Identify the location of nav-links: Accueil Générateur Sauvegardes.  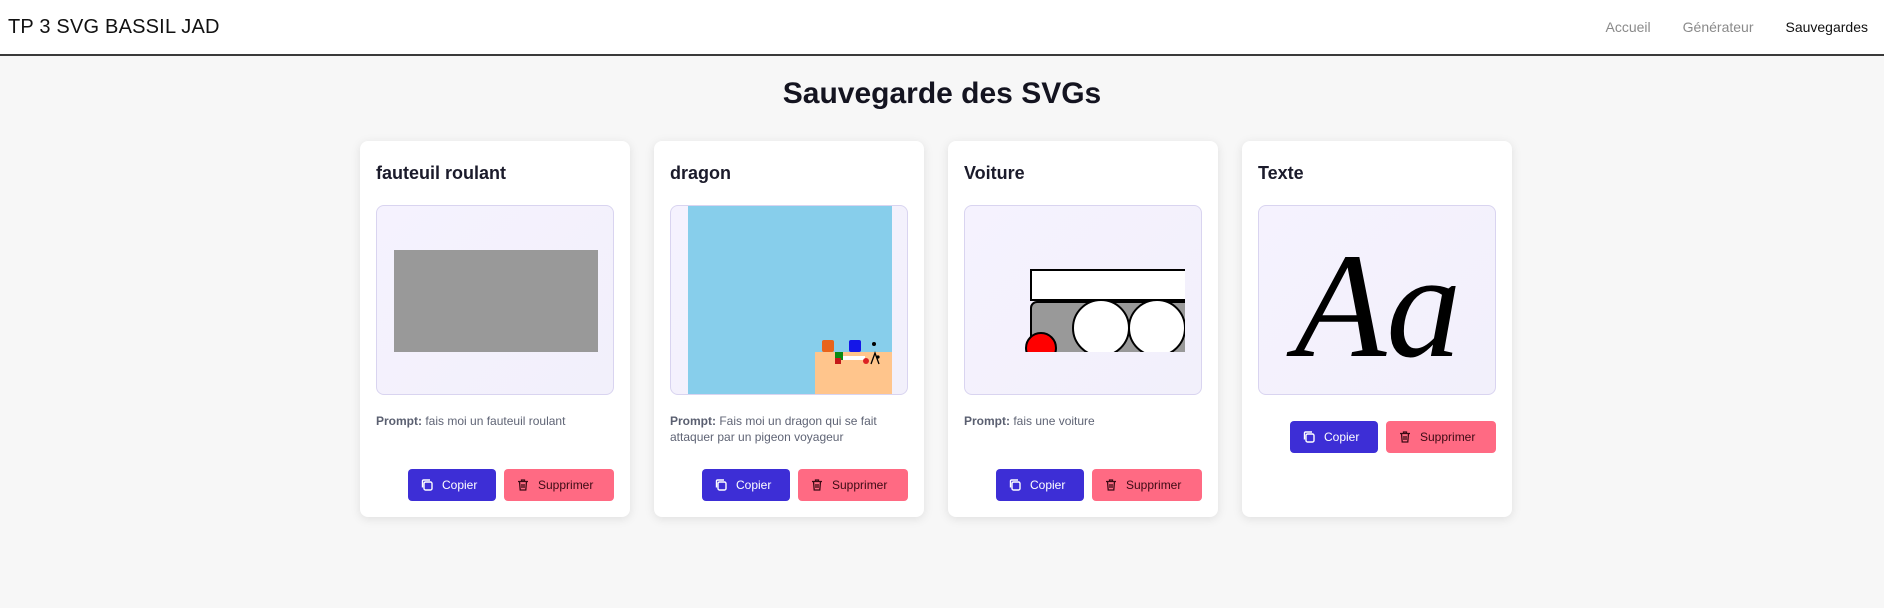
(1741, 27).